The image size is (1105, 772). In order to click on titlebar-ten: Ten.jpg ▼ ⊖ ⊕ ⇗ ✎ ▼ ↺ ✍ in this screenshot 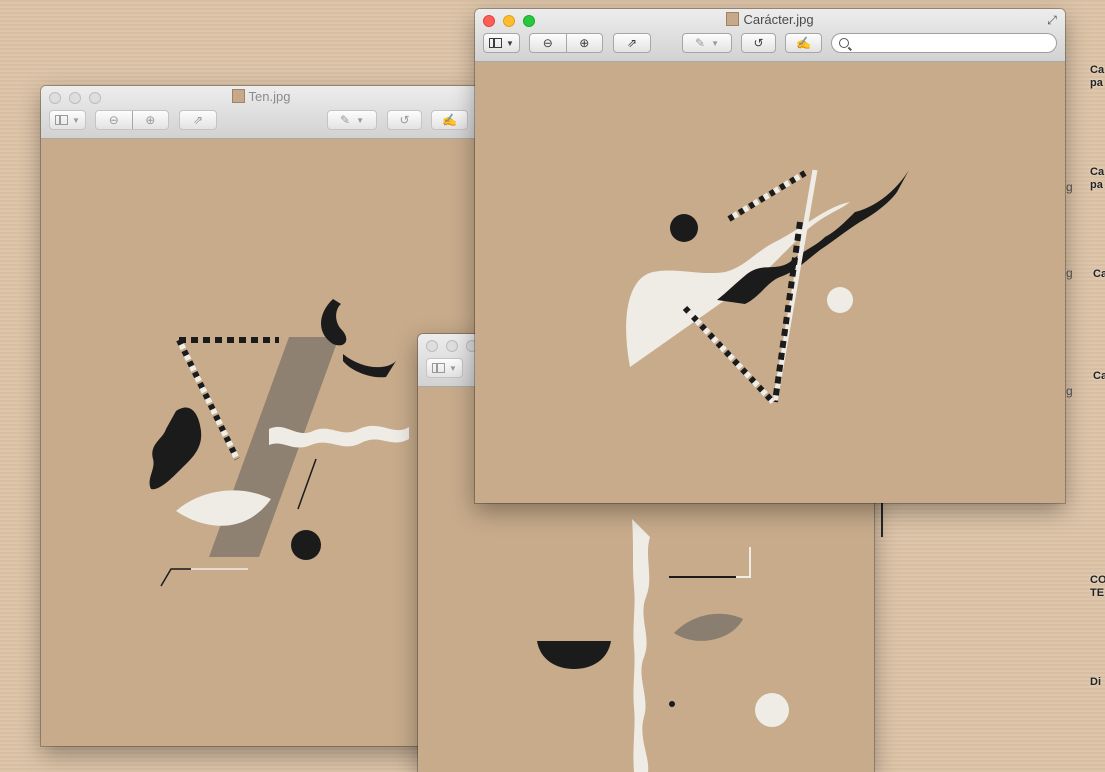, I will do `click(261, 112)`.